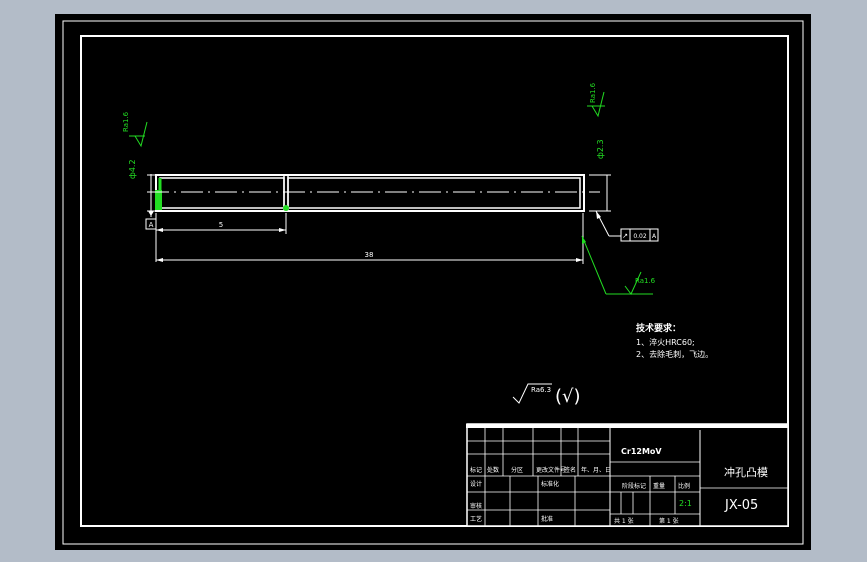 Image resolution: width=867 pixels, height=562 pixels. Describe the element at coordinates (746, 472) in the screenshot. I see `tb-part-name: 冲孔凸模` at that location.